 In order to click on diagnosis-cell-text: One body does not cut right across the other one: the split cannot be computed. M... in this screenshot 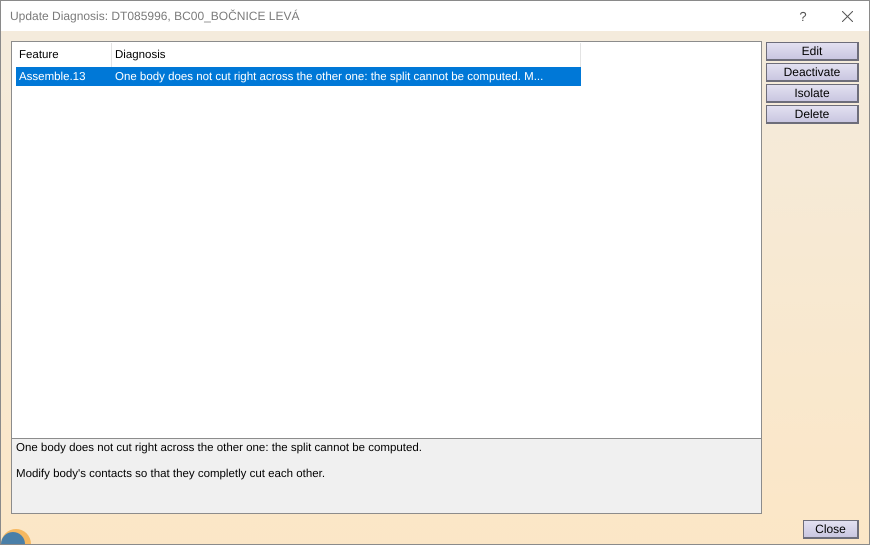, I will do `click(329, 76)`.